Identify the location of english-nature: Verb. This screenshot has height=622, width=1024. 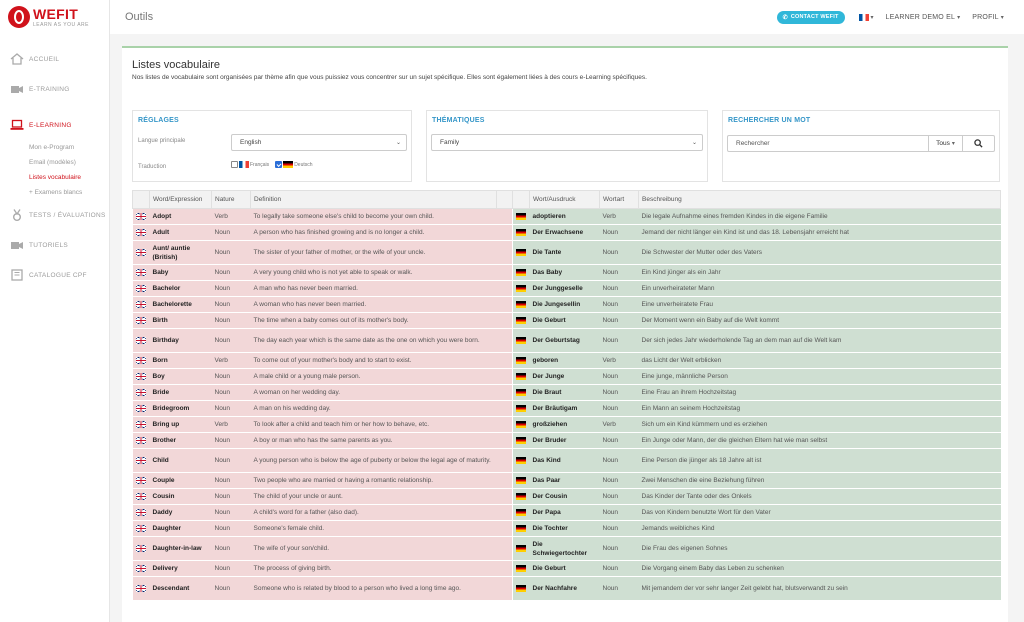
(231, 424).